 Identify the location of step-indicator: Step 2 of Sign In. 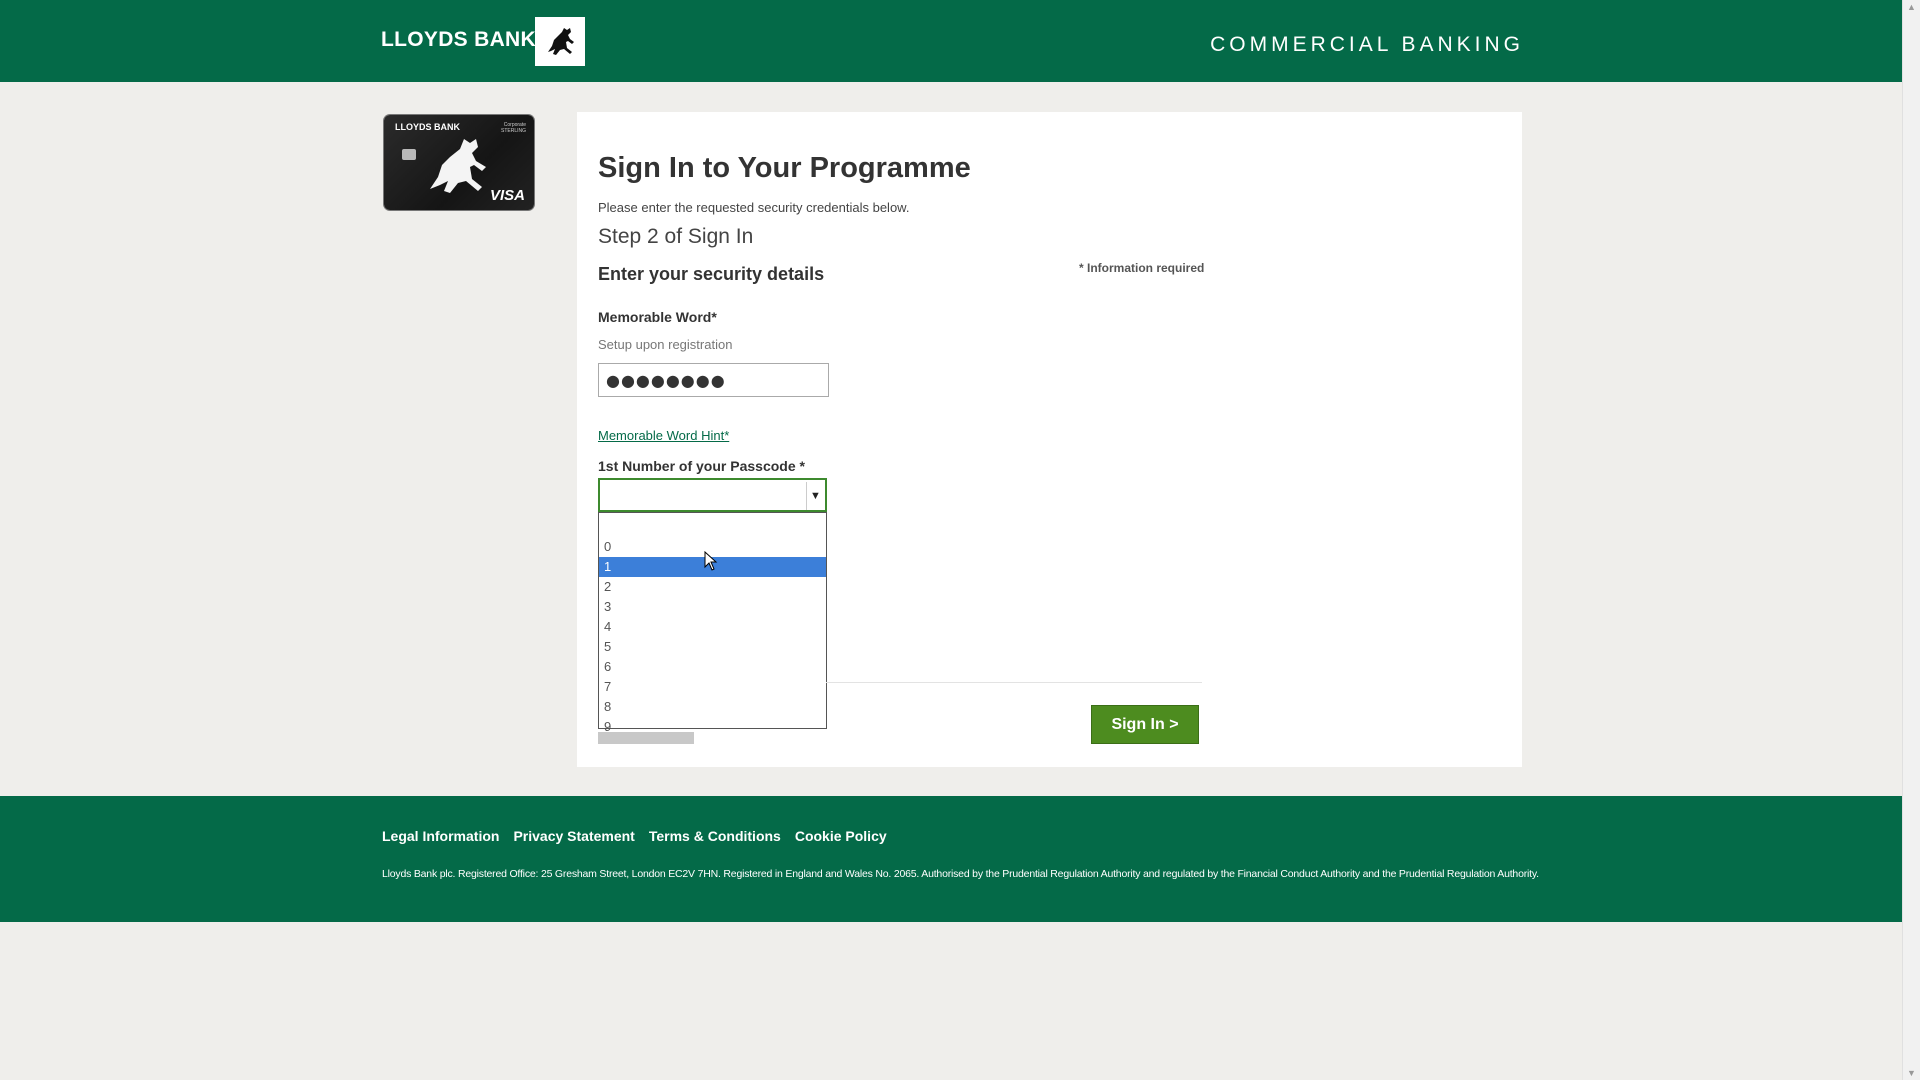
(676, 236).